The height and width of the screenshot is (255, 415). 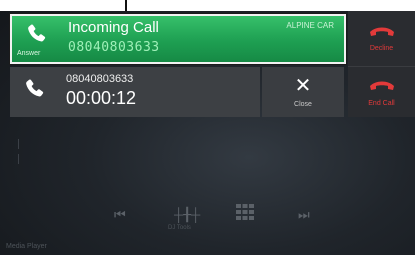 What do you see at coordinates (120, 215) in the screenshot?
I see `previous-track-icon: ⏮` at bounding box center [120, 215].